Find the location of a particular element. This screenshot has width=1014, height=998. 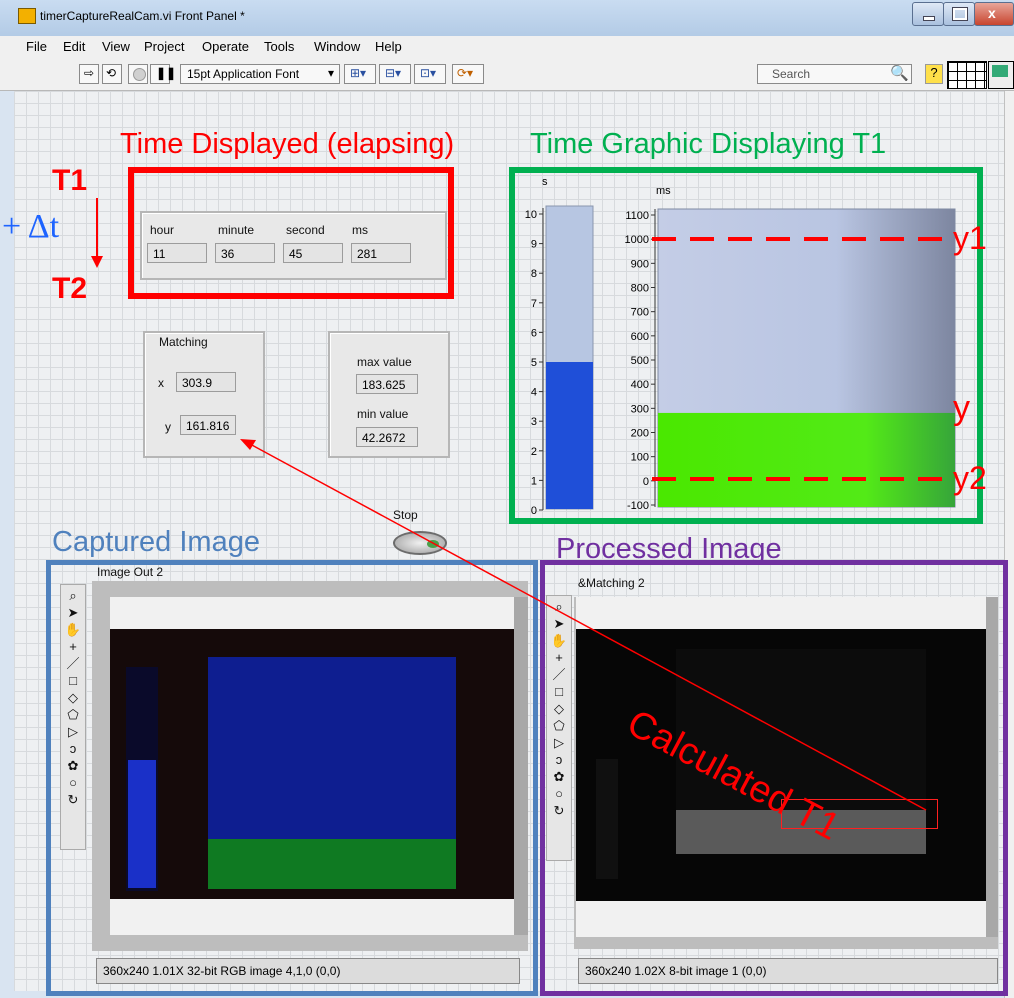

run-button: ⇨ is located at coordinates (89, 74).